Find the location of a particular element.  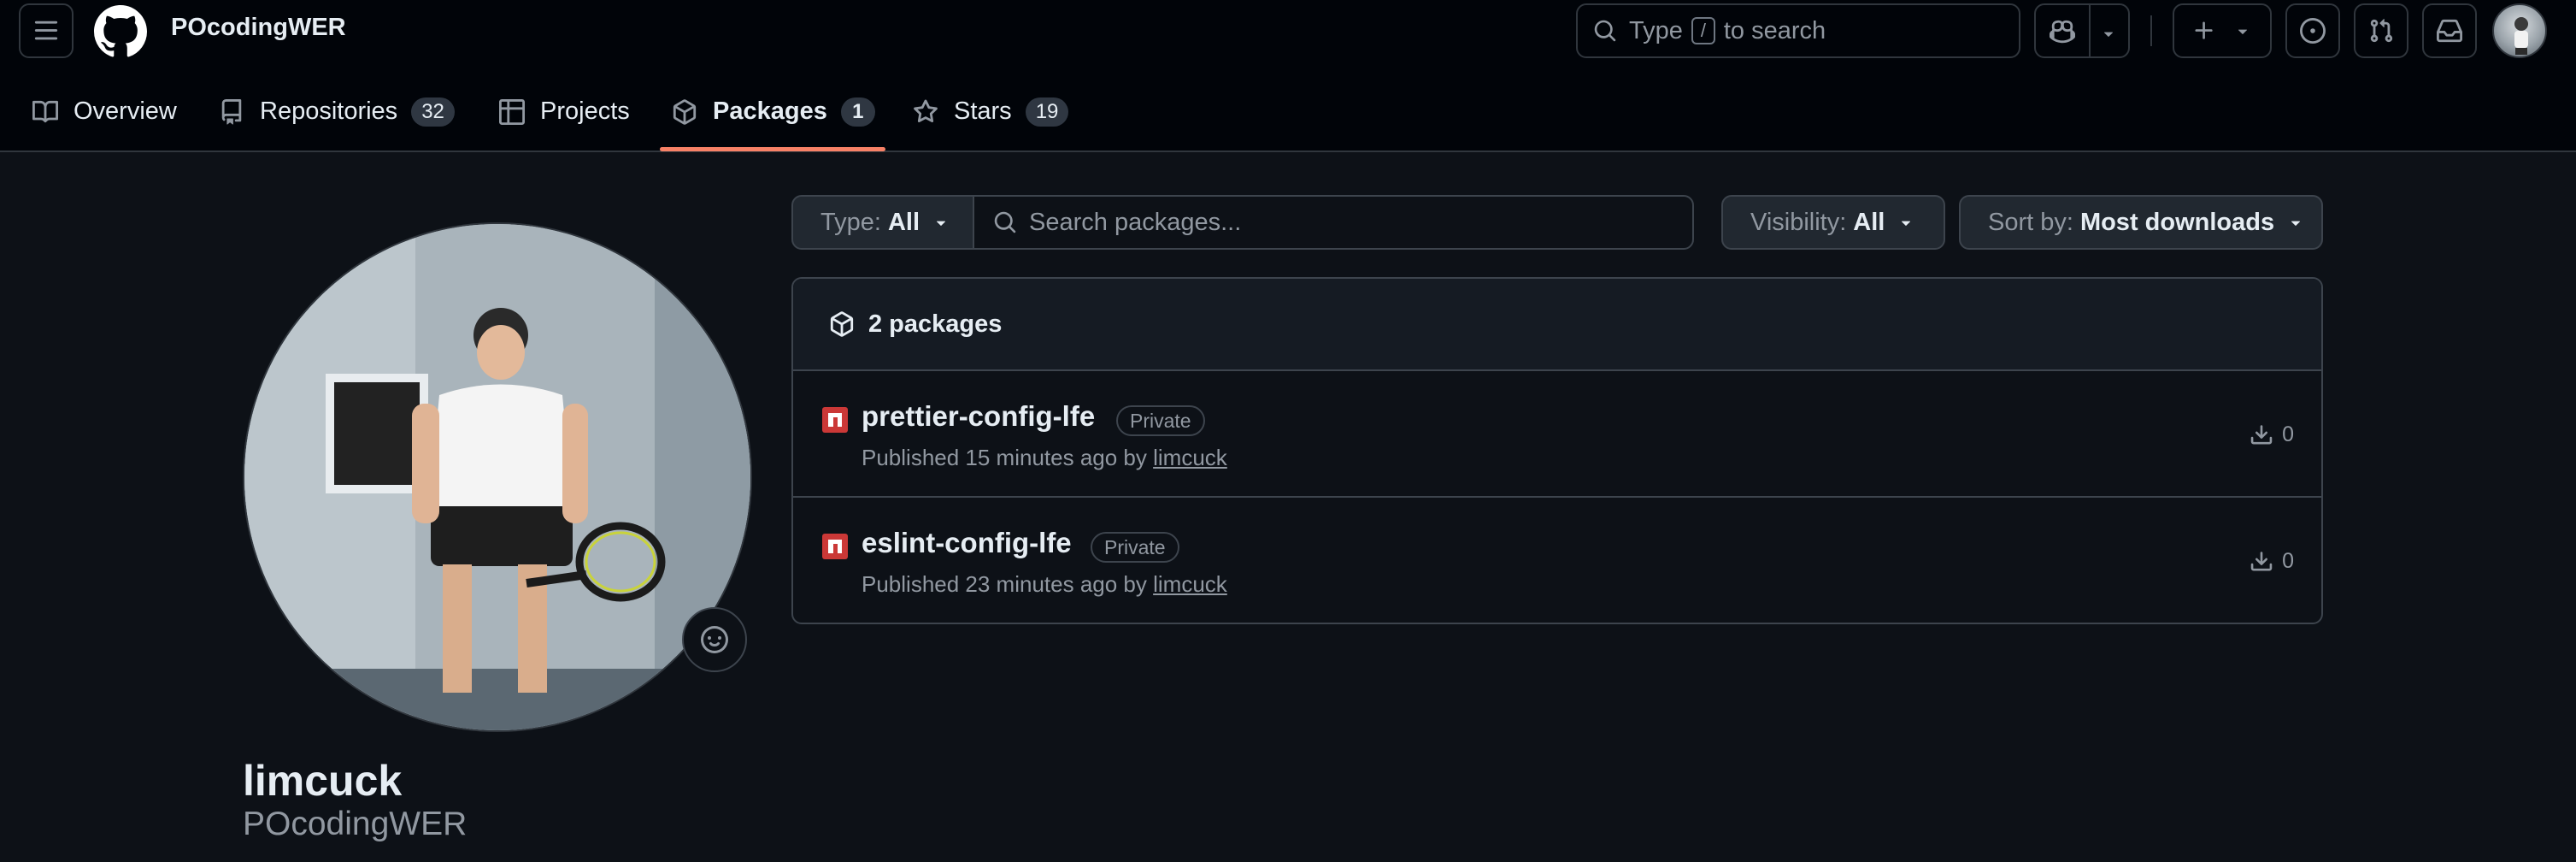

packages-list-header: 2 packages is located at coordinates (1557, 325).